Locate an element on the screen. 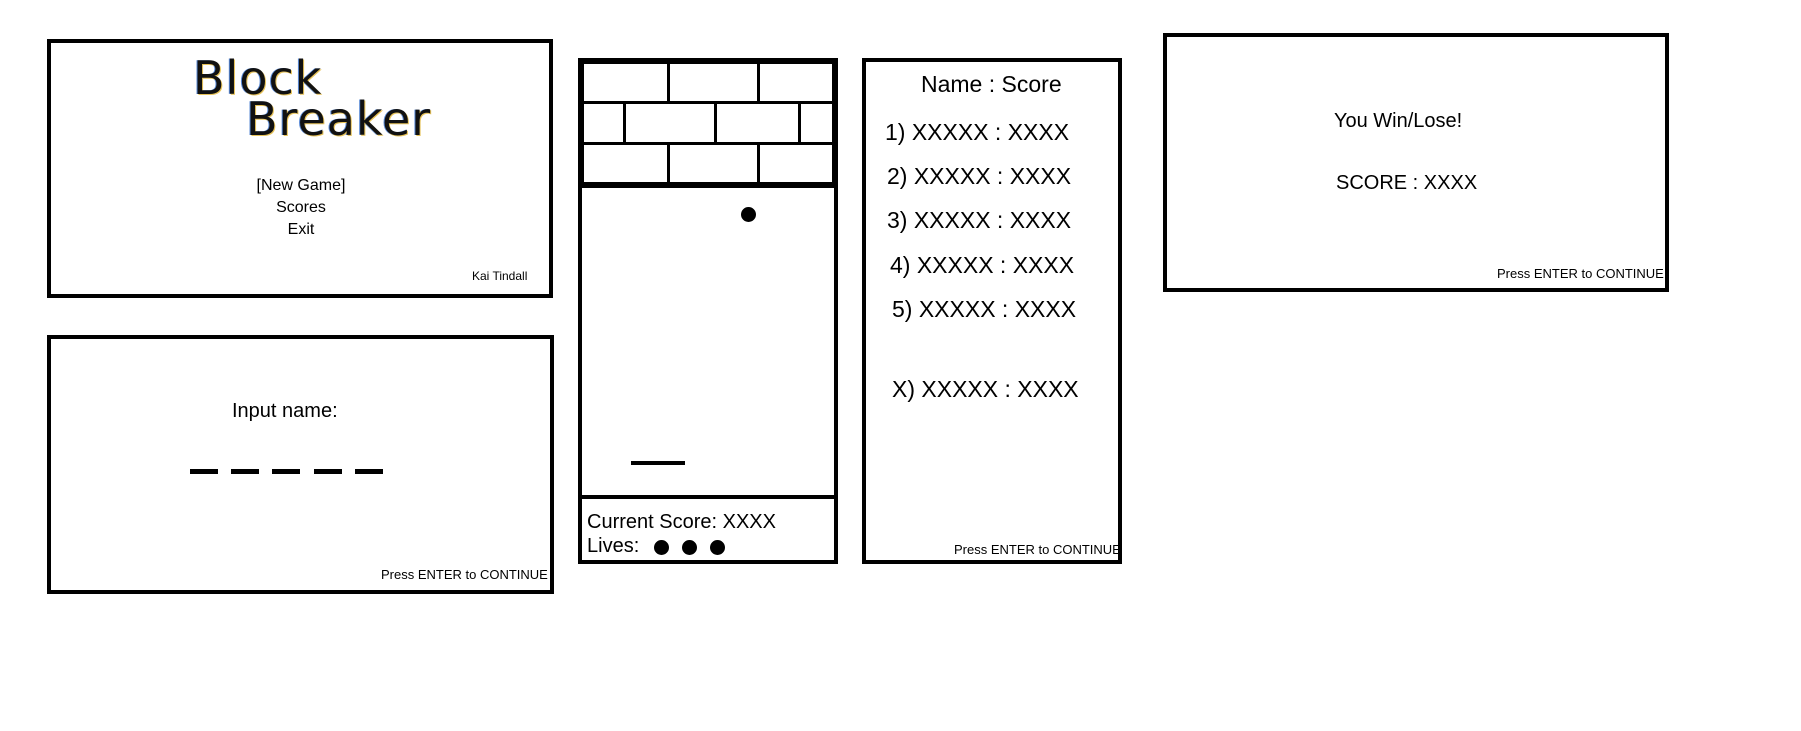  player-score-entry: X) XXXXX : XXXX is located at coordinates (985, 389).